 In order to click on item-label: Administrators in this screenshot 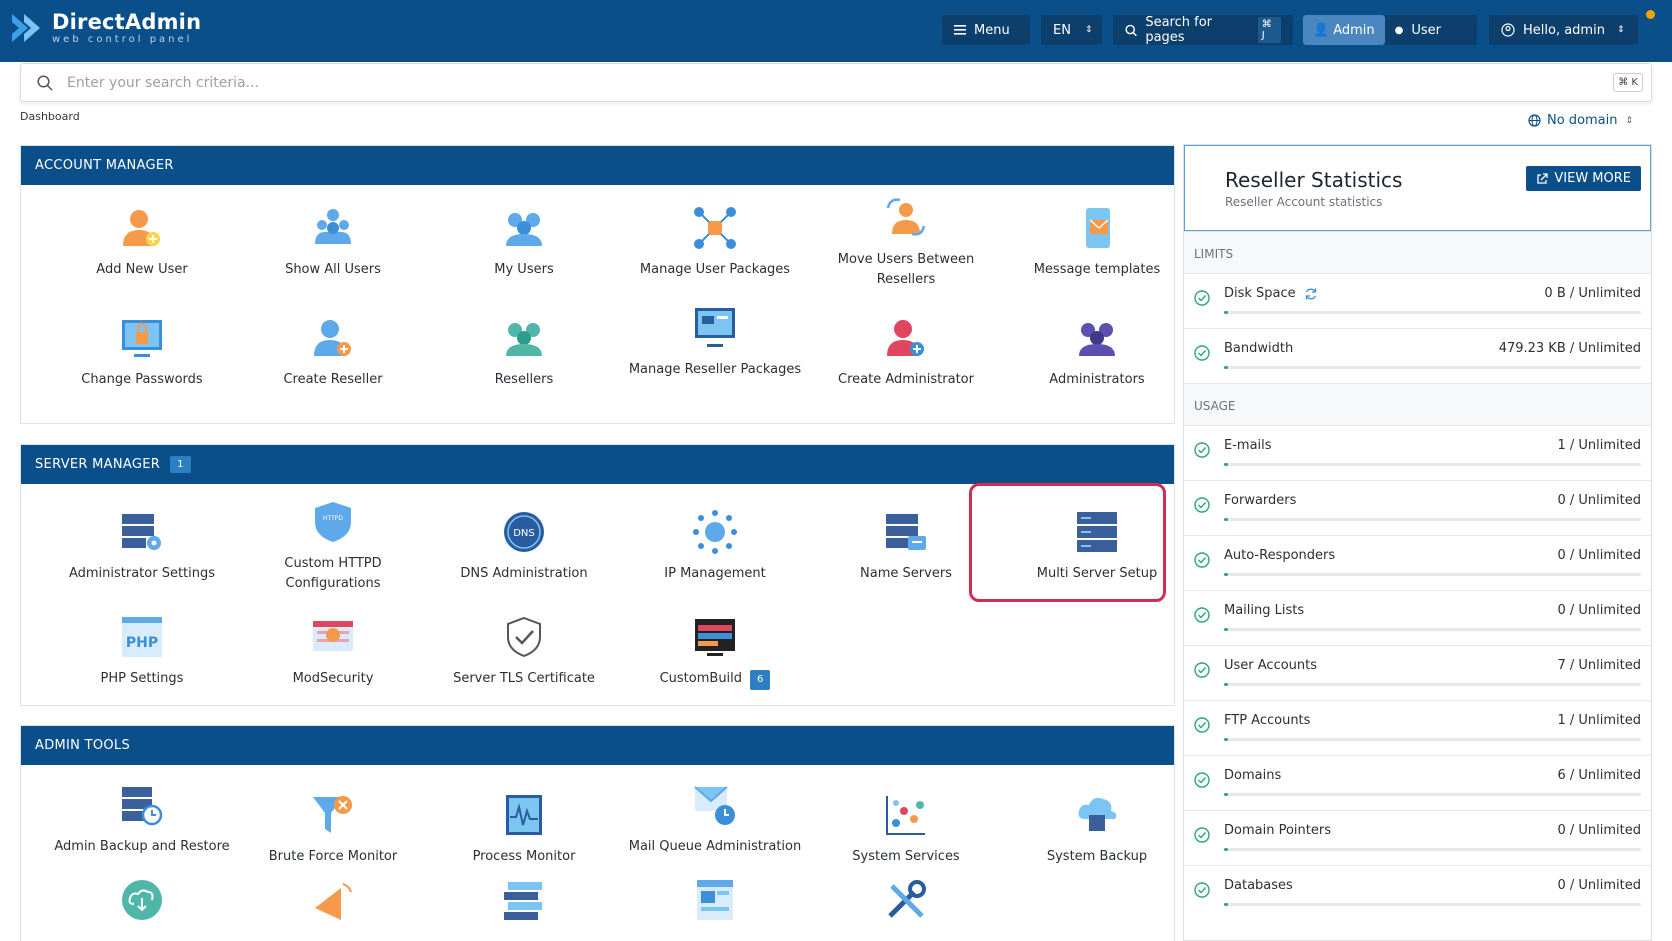, I will do `click(1097, 379)`.